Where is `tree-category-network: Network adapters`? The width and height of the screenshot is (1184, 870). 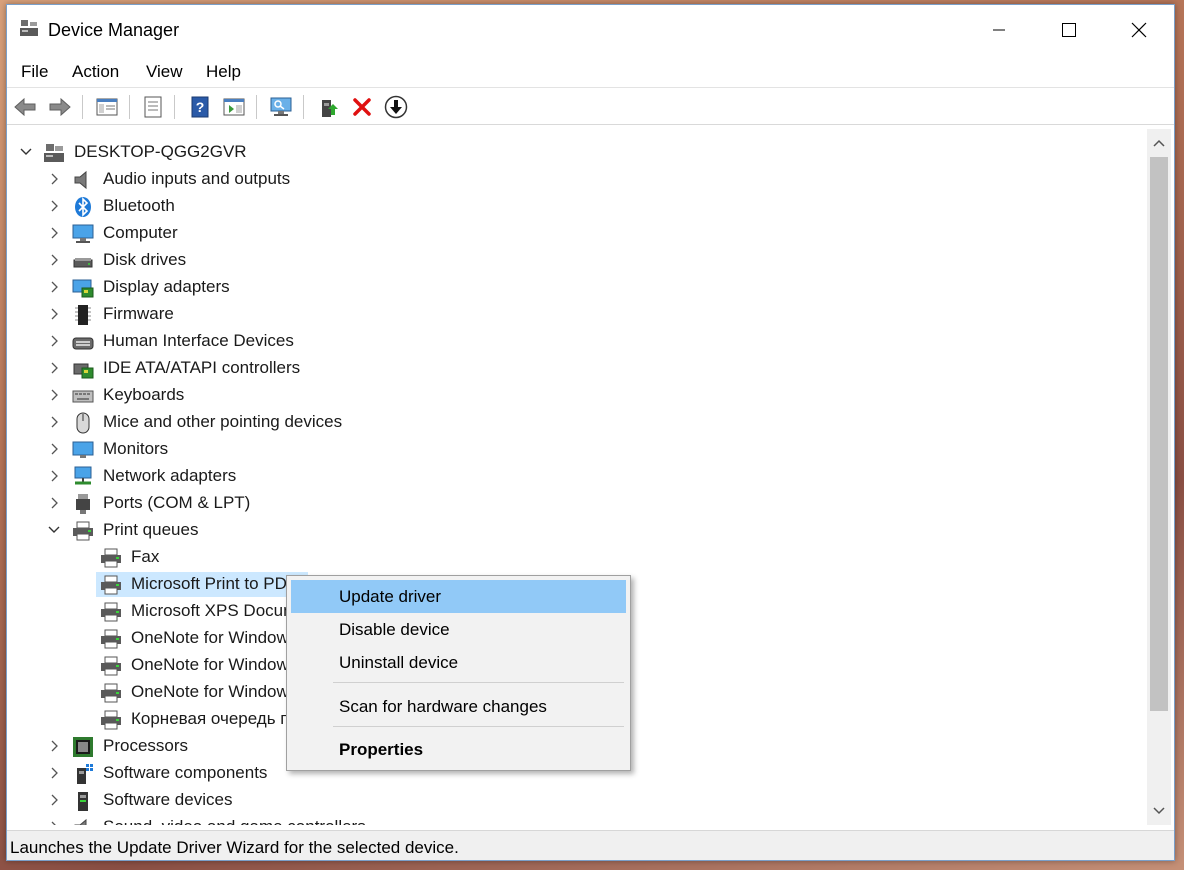
tree-category-network: Network adapters is located at coordinates (577, 476).